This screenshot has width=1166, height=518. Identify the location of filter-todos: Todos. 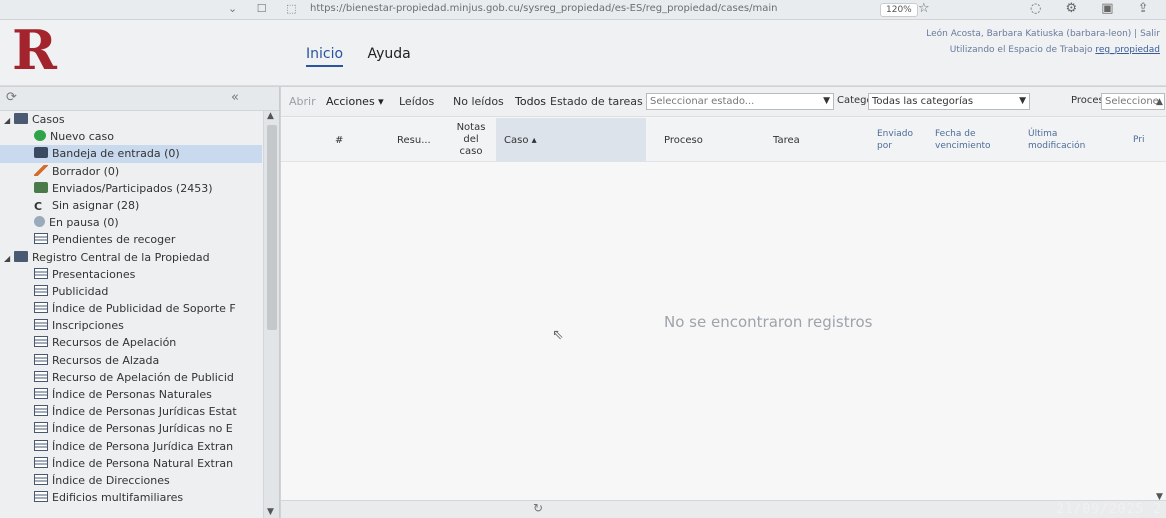
(530, 101).